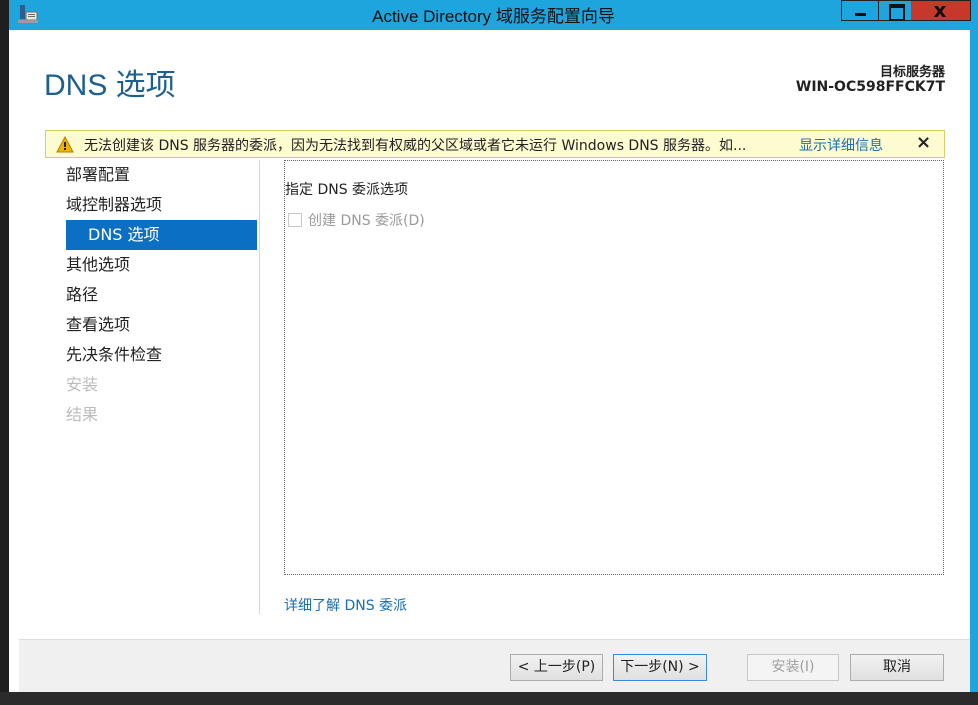  Describe the element at coordinates (82, 414) in the screenshot. I see `nav-item-results: 结果` at that location.